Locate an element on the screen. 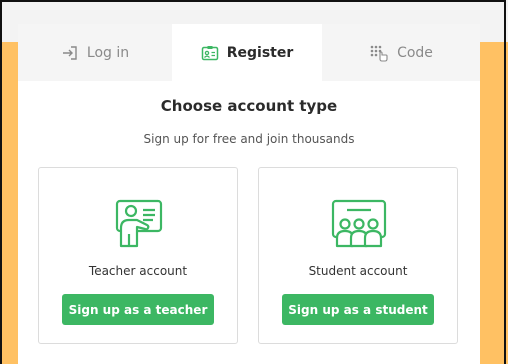  tab-code: Code is located at coordinates (401, 52).